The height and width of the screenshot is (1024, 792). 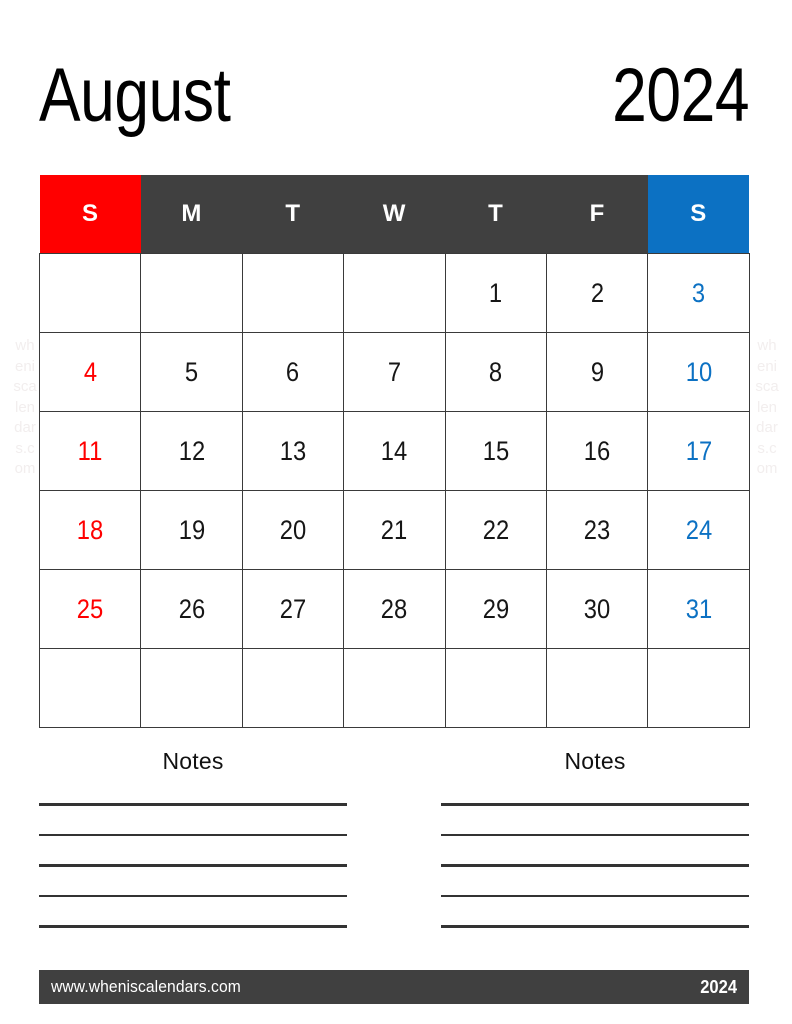 I want to click on day-cell-25: 25, so click(x=90, y=609).